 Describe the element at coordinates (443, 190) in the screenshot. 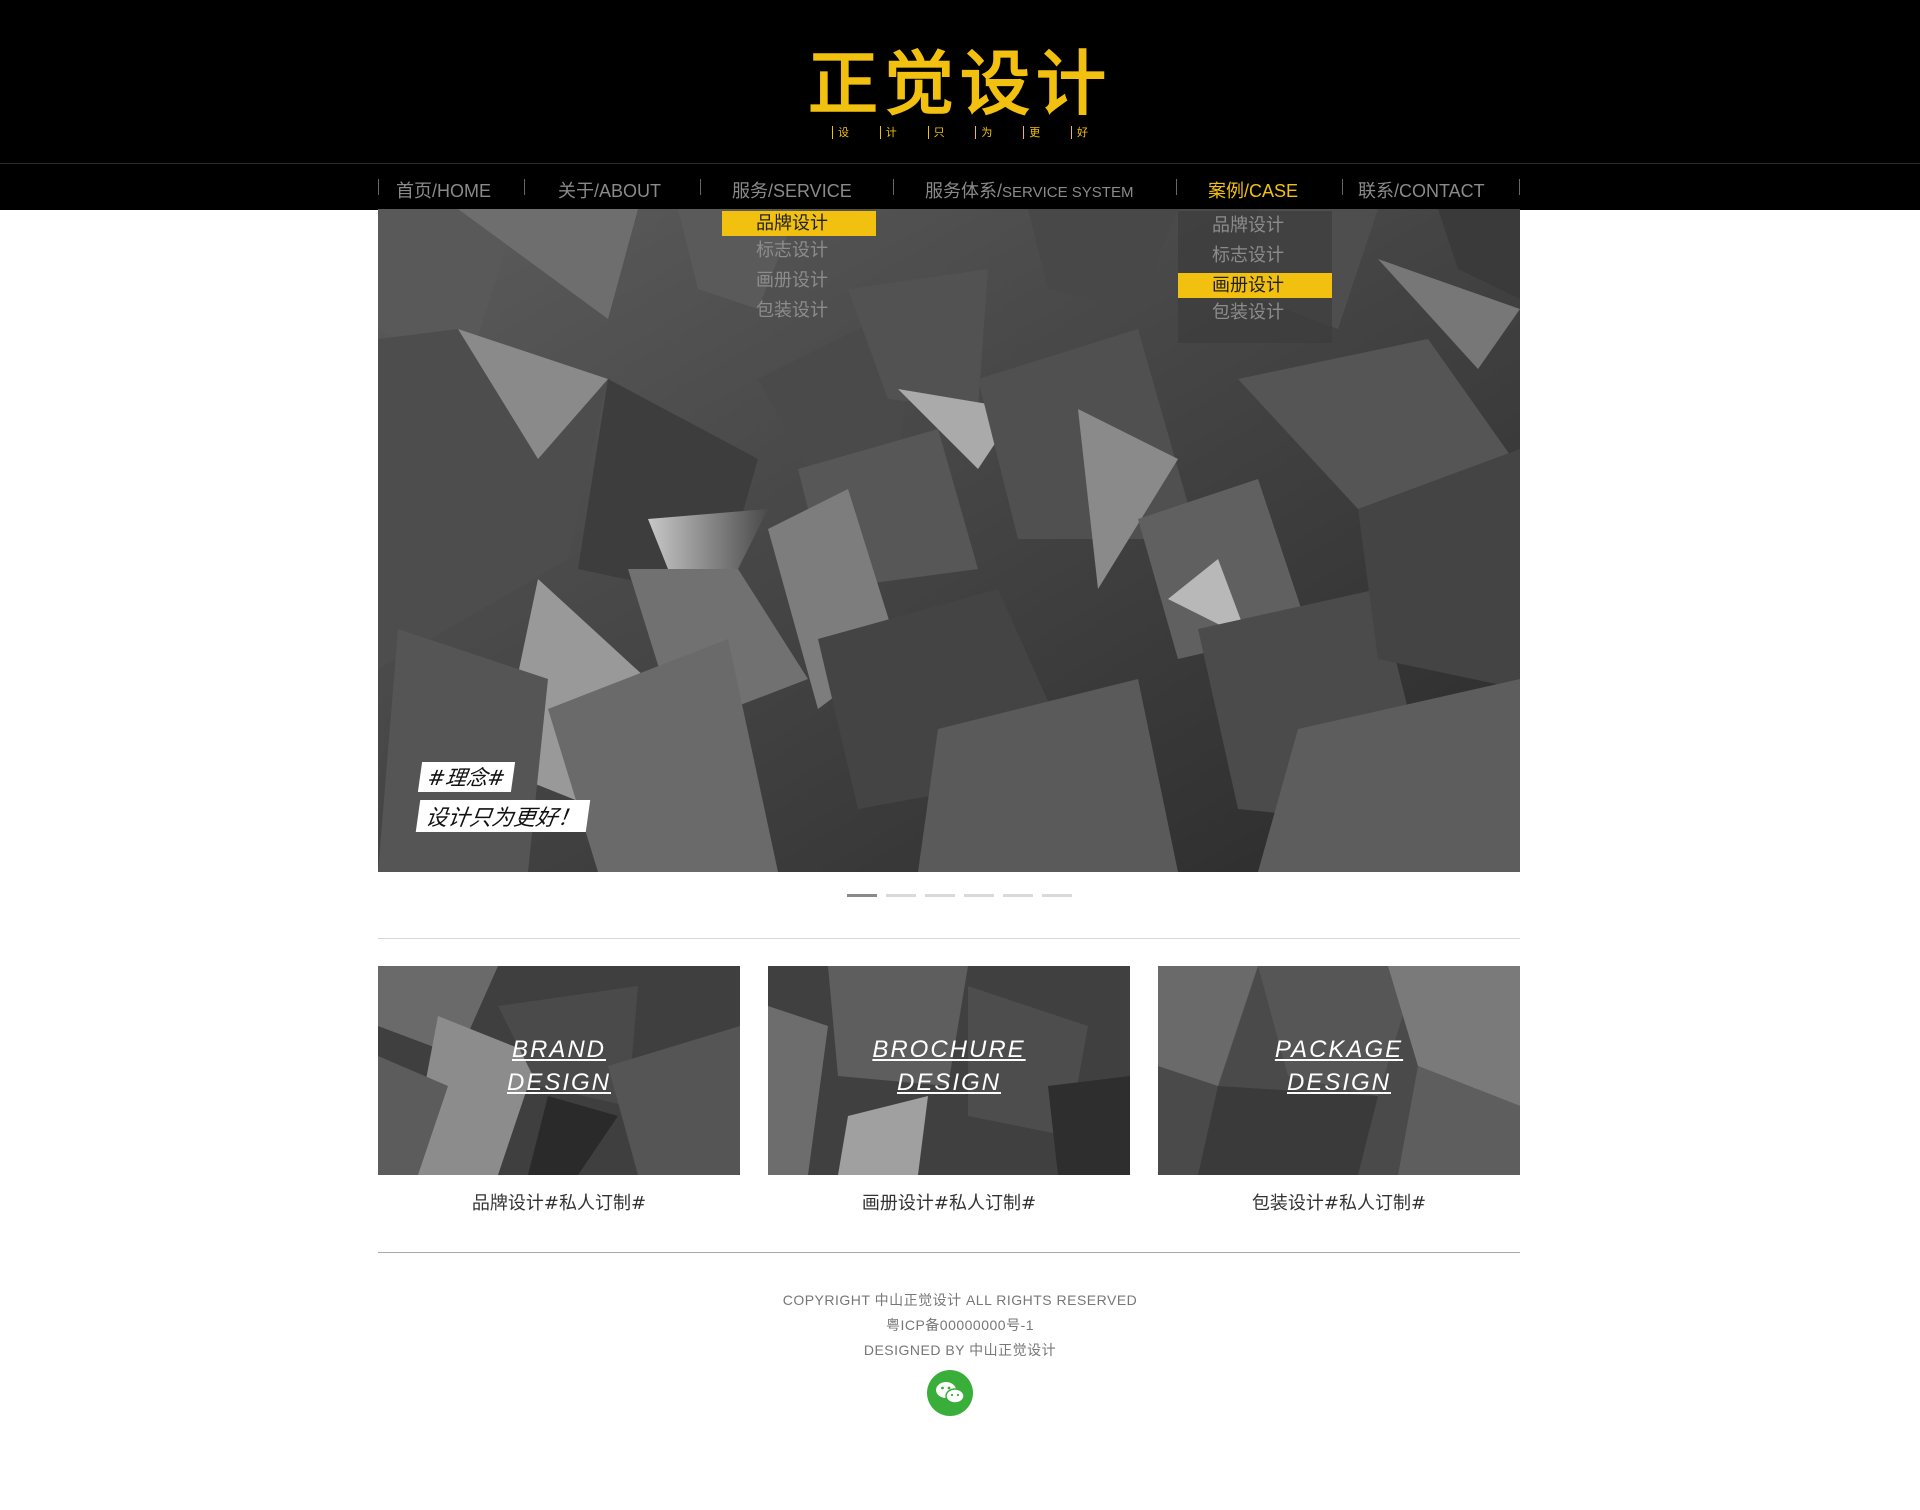

I see `nav-item-home: 首页/HOME` at that location.